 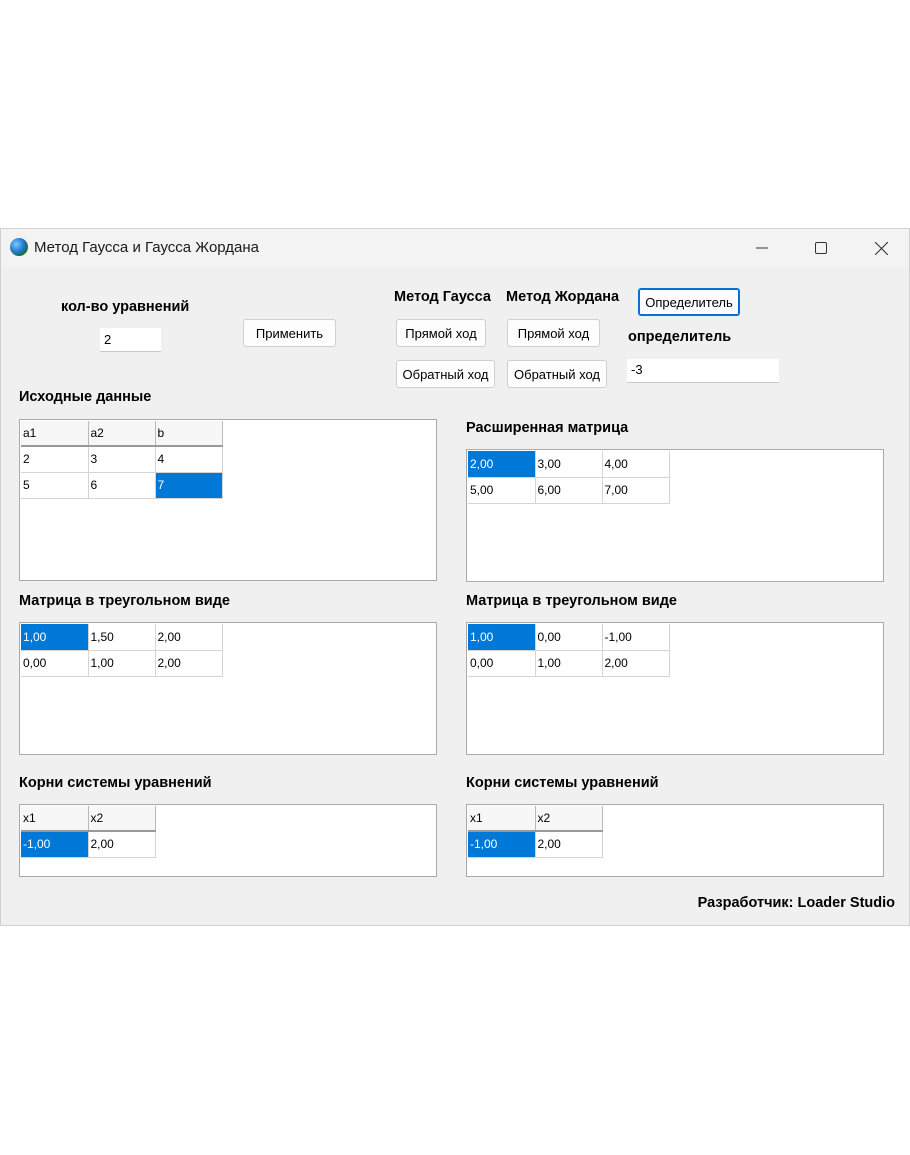 I want to click on grid-cell: 5,00, so click(x=502, y=490).